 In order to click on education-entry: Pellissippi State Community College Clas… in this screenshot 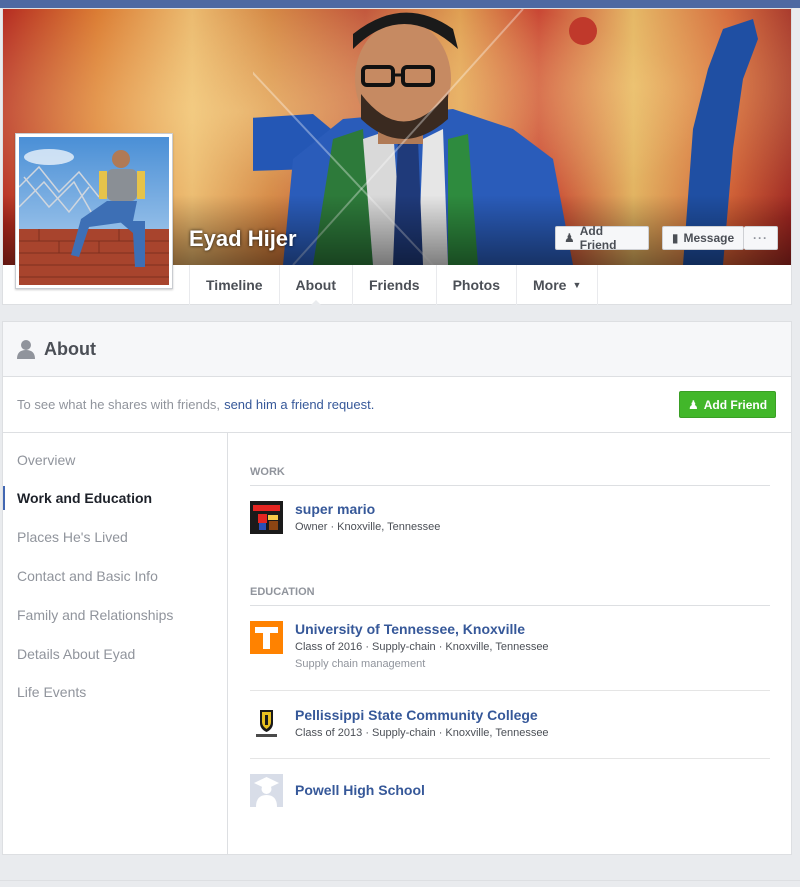, I will do `click(510, 727)`.